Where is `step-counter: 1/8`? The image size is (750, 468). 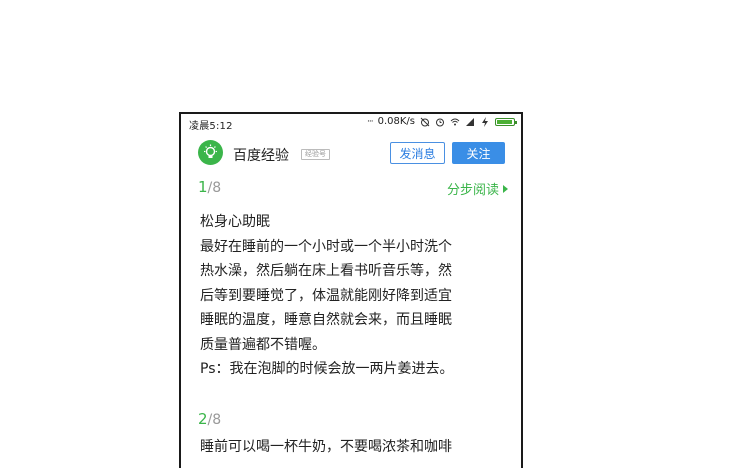 step-counter: 1/8 is located at coordinates (209, 187).